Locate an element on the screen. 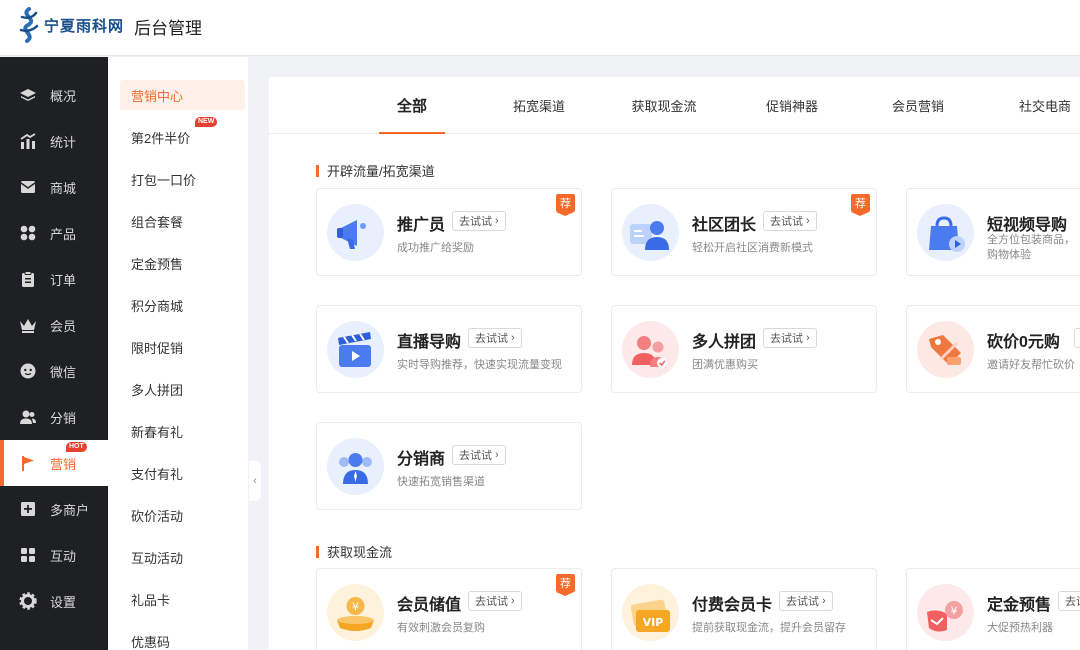 This screenshot has width=1080, height=650. sidebar-item-stats: 统计 is located at coordinates (54, 141).